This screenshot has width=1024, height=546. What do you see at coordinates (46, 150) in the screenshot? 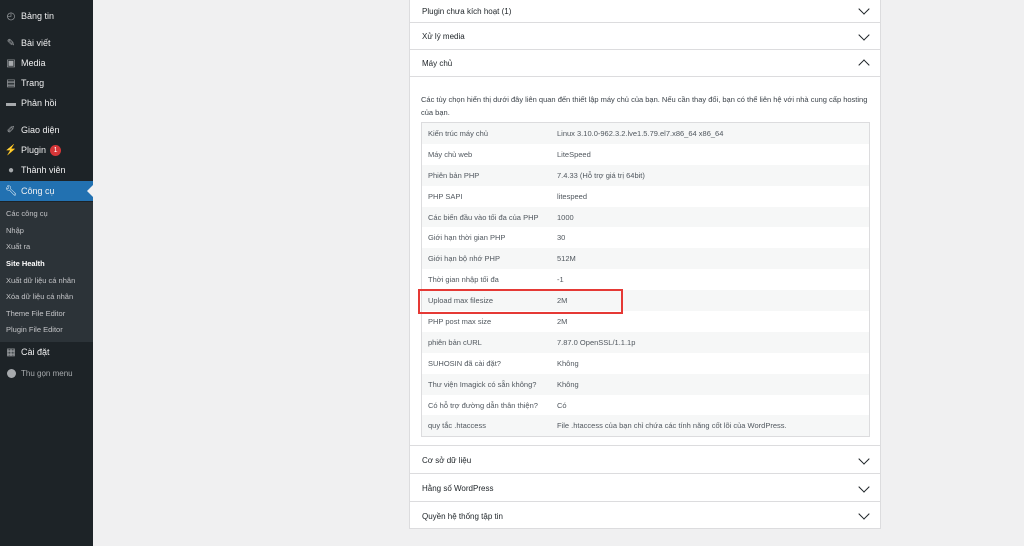
I see `menu-plugins: ⚡ Plugin 1` at bounding box center [46, 150].